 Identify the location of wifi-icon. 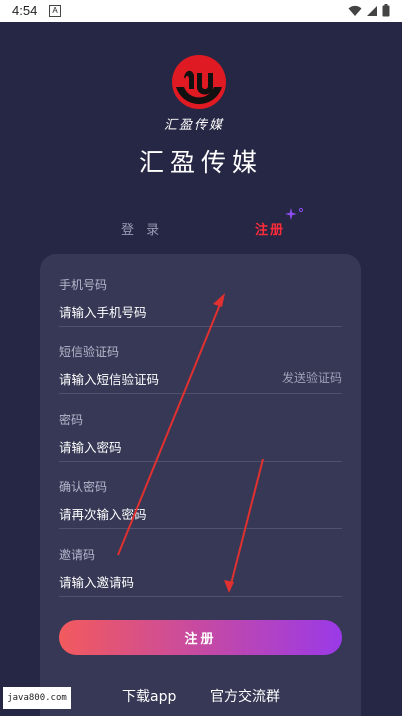
(355, 10).